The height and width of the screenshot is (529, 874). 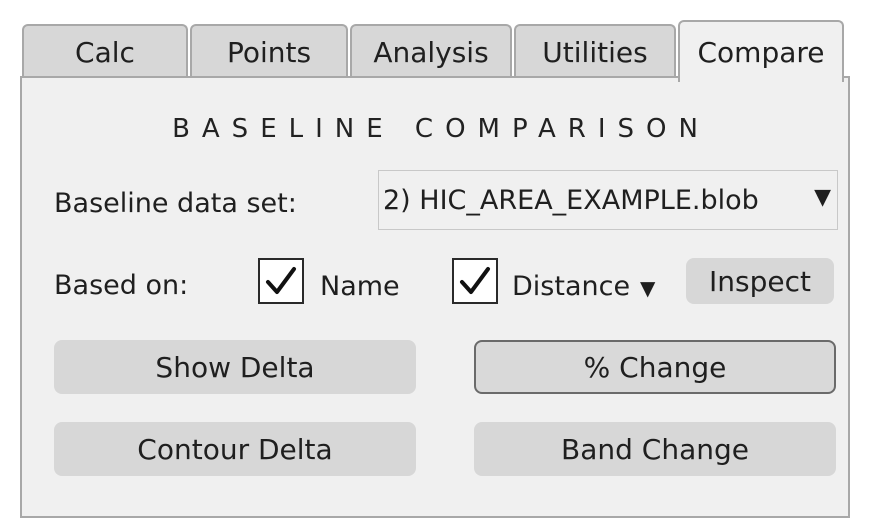 What do you see at coordinates (760, 281) in the screenshot?
I see `inspect-button: Inspect` at bounding box center [760, 281].